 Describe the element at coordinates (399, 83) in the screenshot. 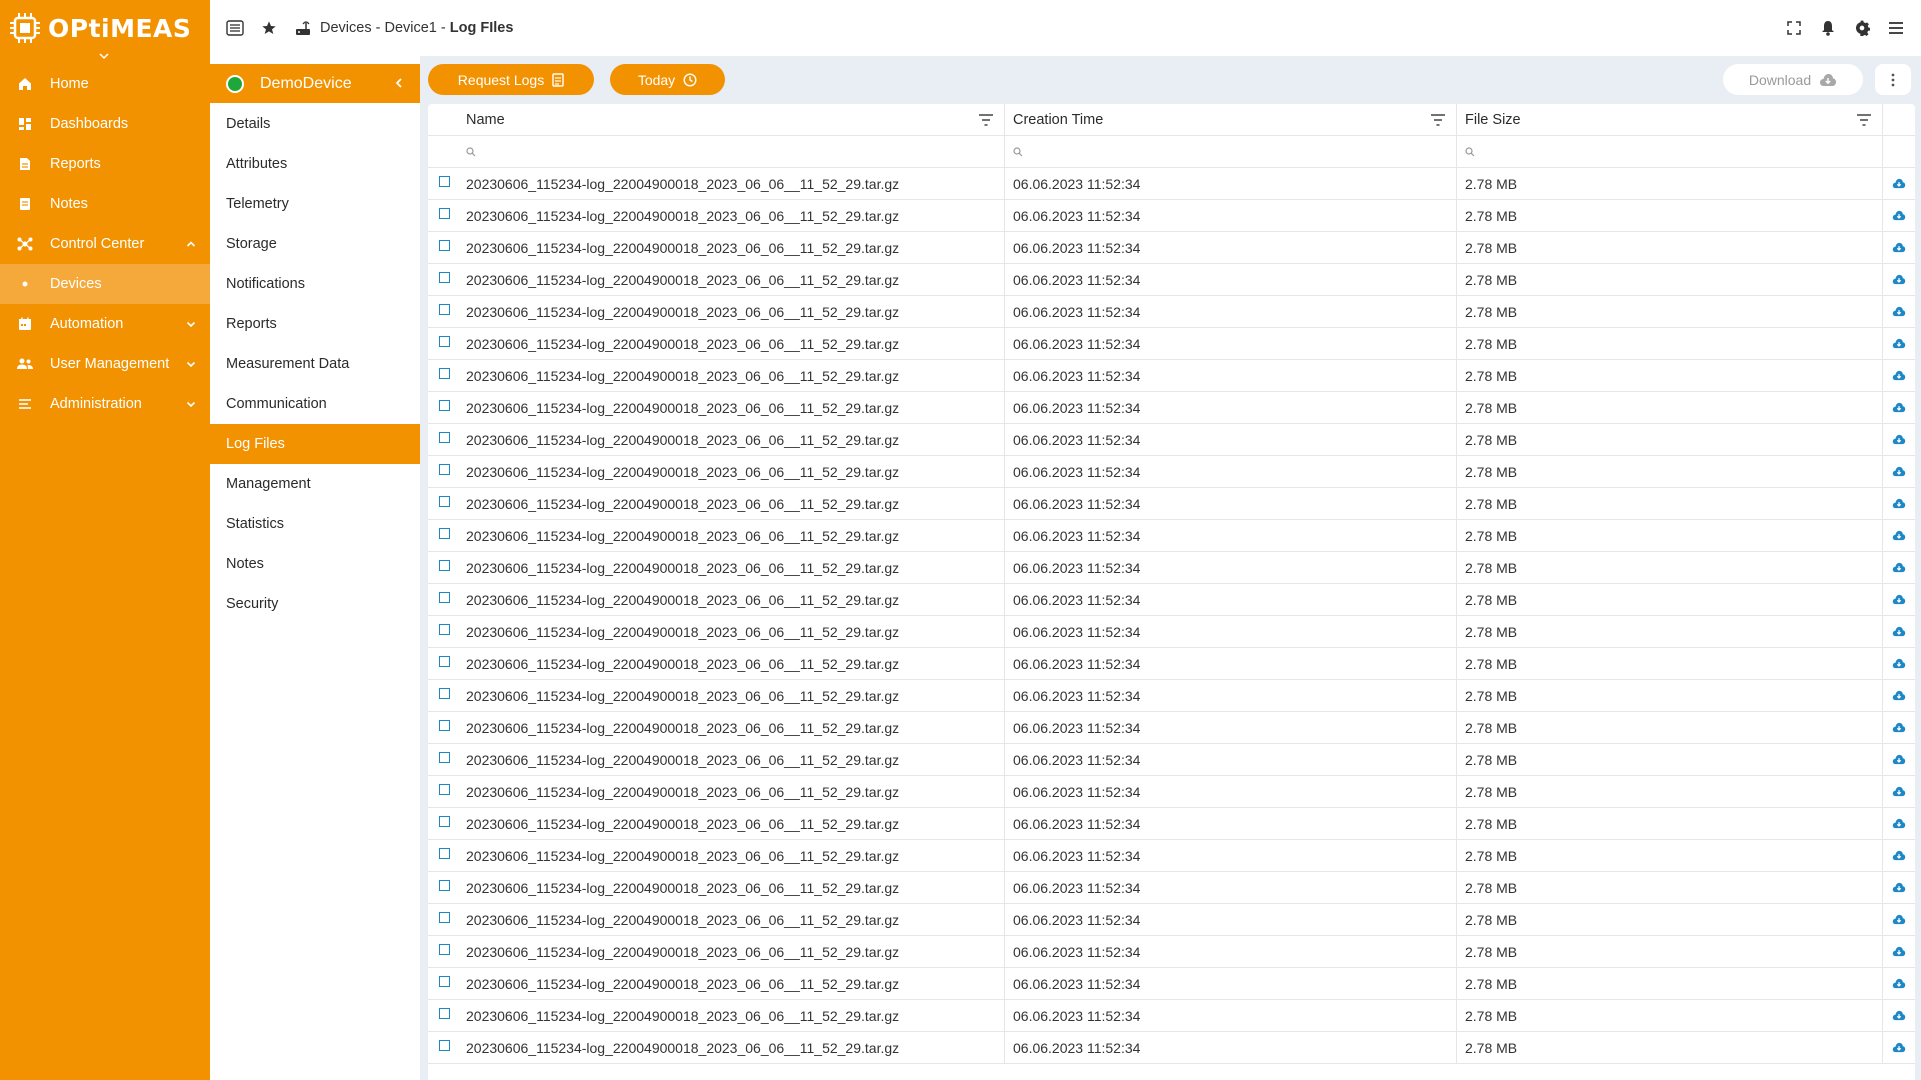

I see `chevron-left-icon` at that location.